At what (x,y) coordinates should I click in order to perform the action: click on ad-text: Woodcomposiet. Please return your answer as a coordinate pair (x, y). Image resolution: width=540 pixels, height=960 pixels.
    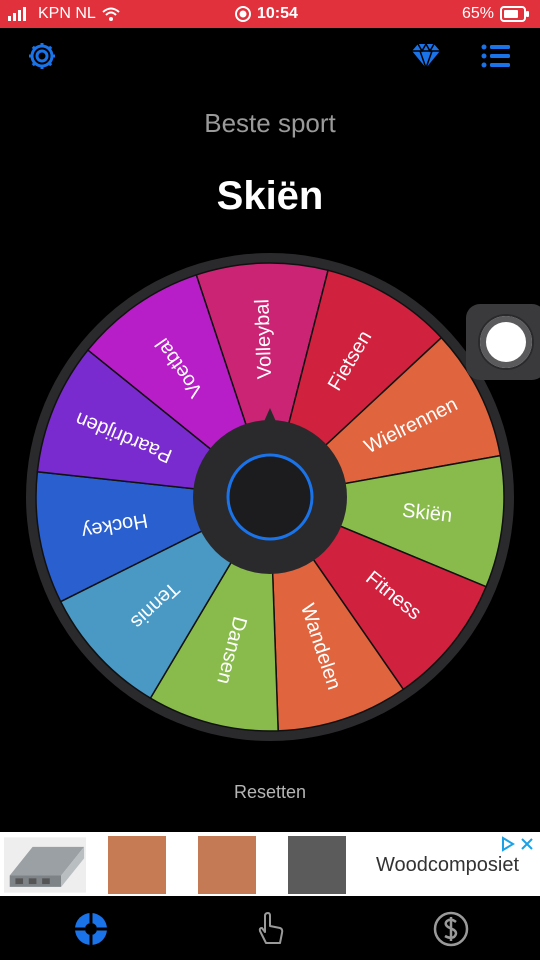
    Looking at the image, I should click on (448, 865).